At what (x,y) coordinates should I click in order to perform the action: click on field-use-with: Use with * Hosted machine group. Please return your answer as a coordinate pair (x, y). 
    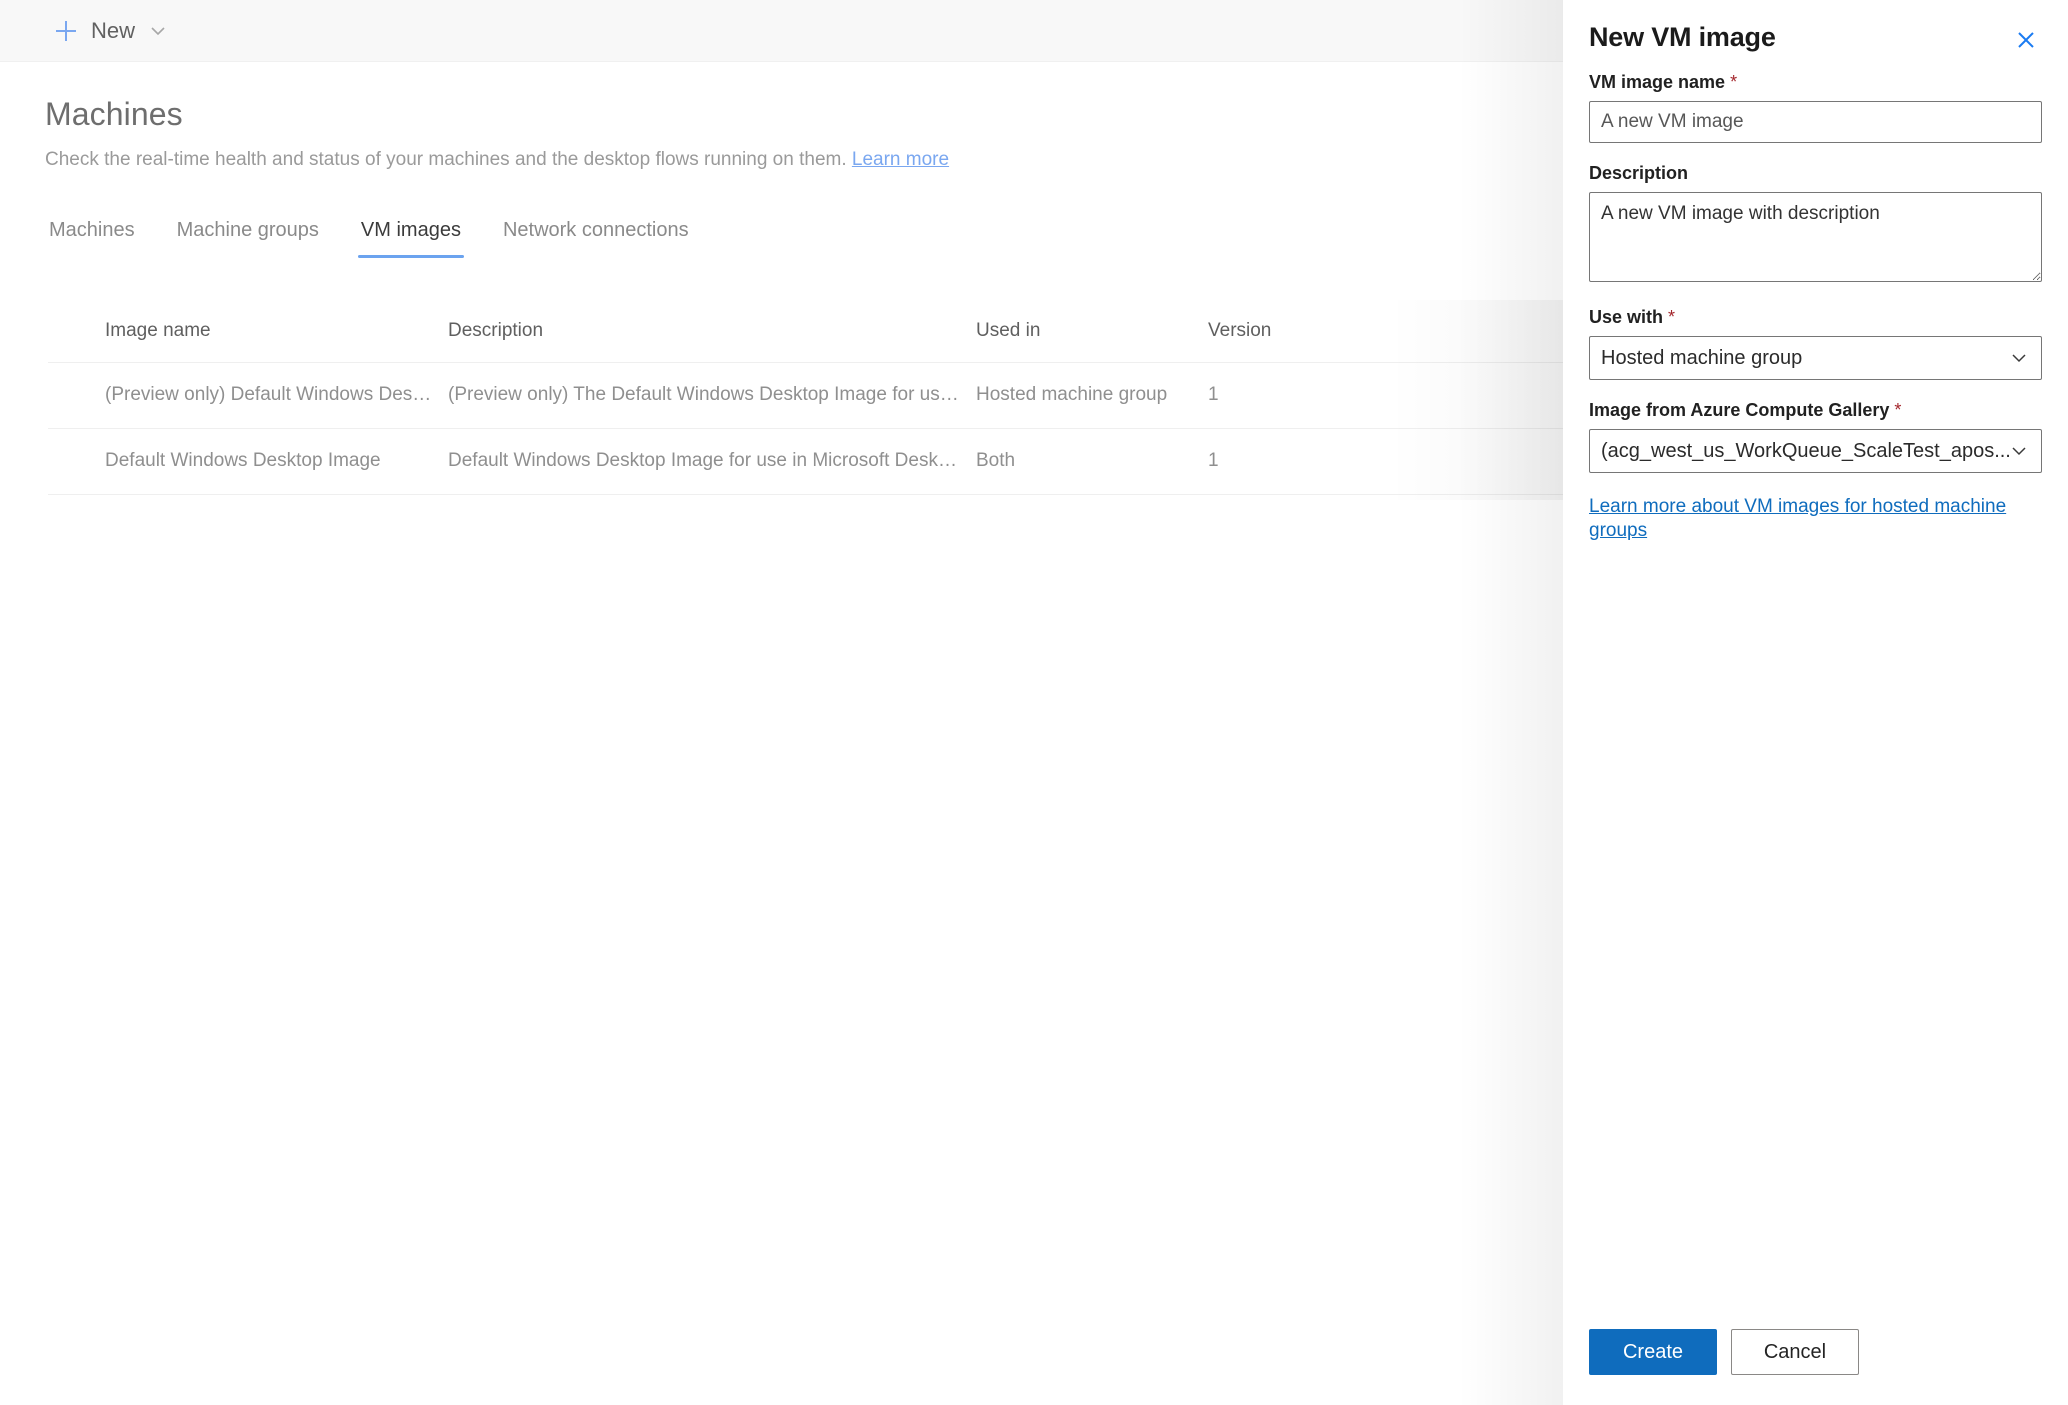
    Looking at the image, I should click on (1815, 343).